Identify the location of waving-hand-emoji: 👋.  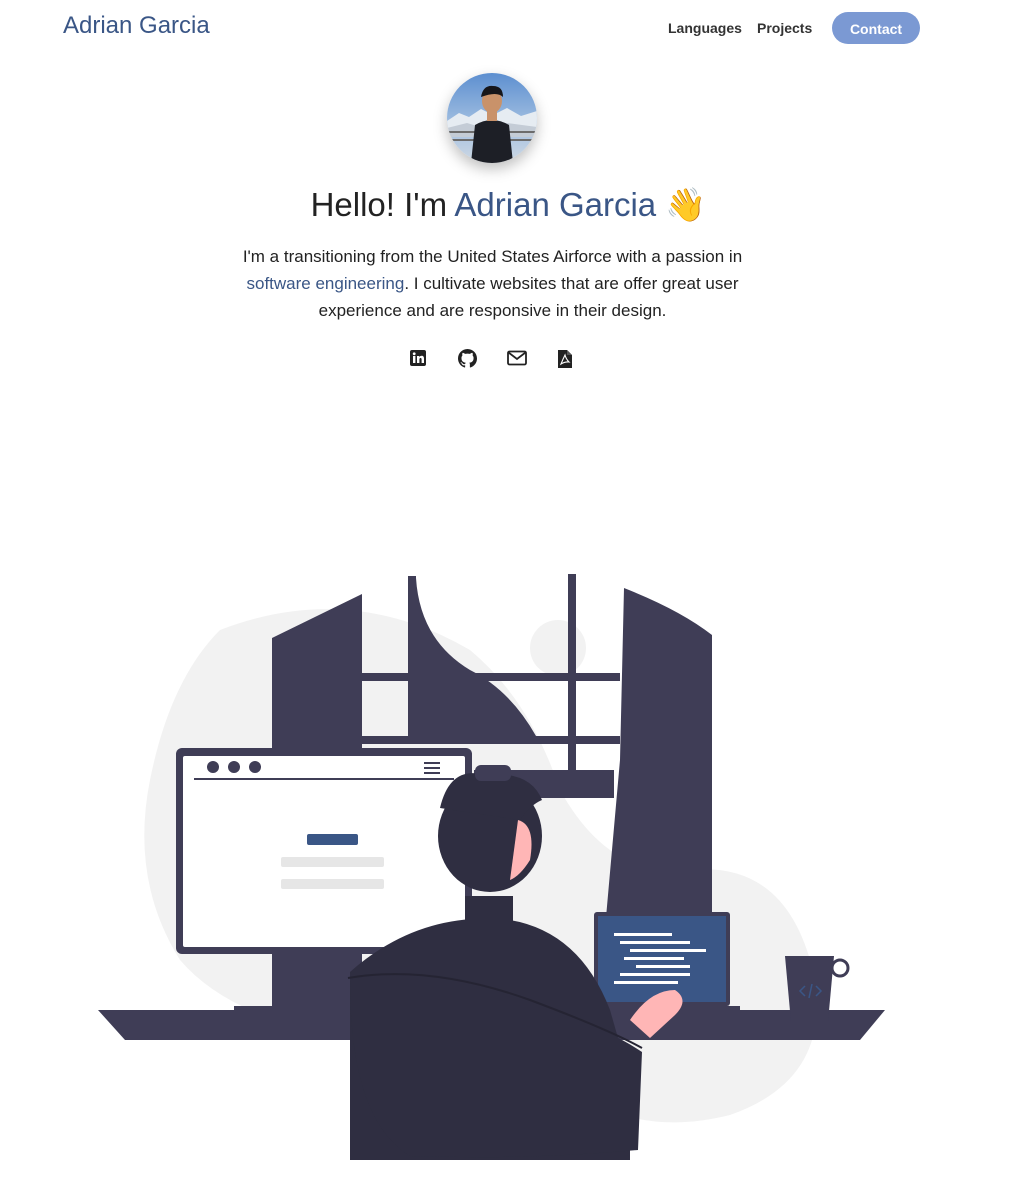
(686, 204).